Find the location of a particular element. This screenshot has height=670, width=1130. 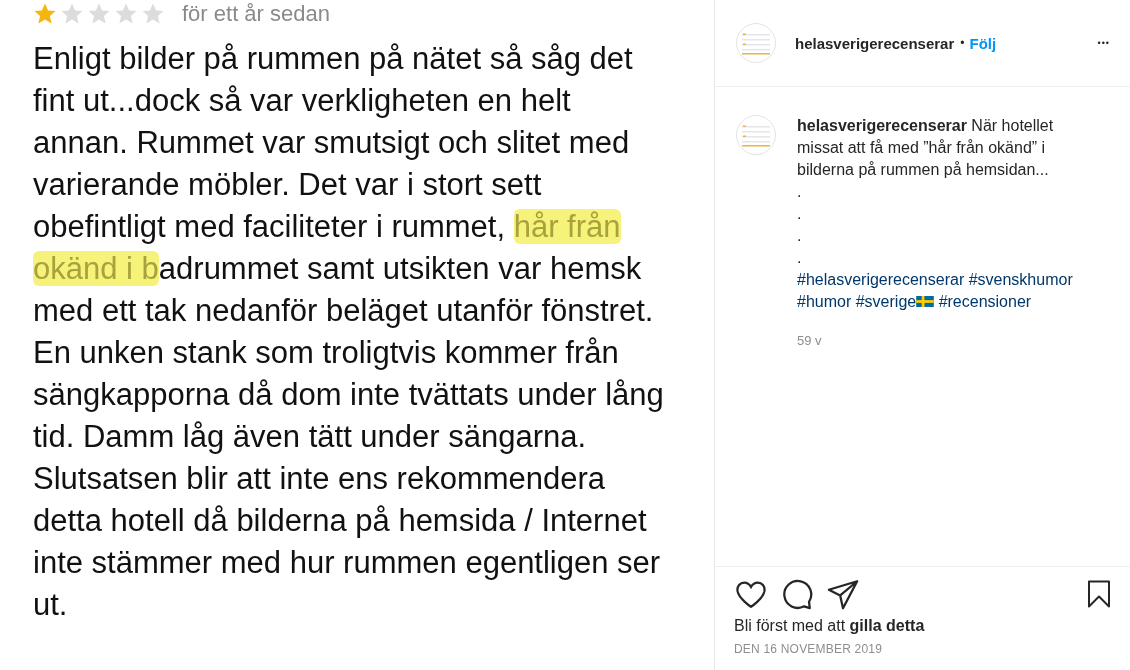

hashtag-link: #recensioner is located at coordinates (985, 301).